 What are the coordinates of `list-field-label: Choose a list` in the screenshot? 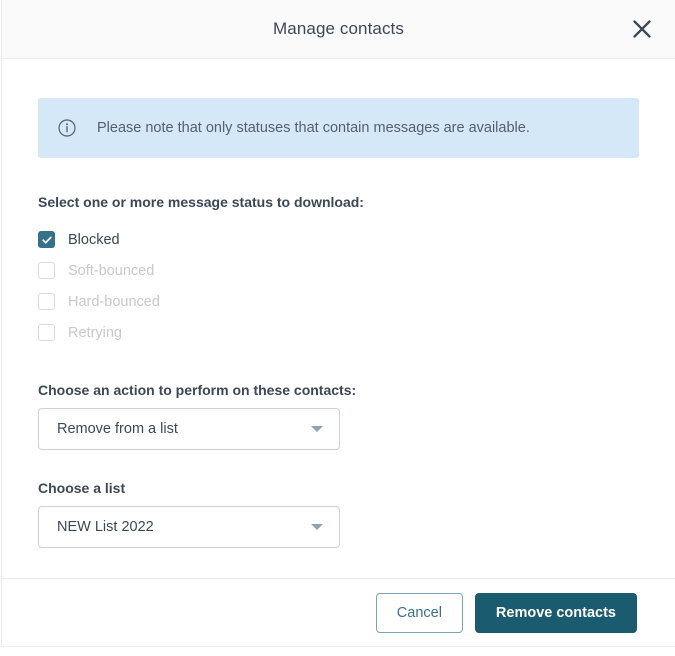 It's located at (82, 488).